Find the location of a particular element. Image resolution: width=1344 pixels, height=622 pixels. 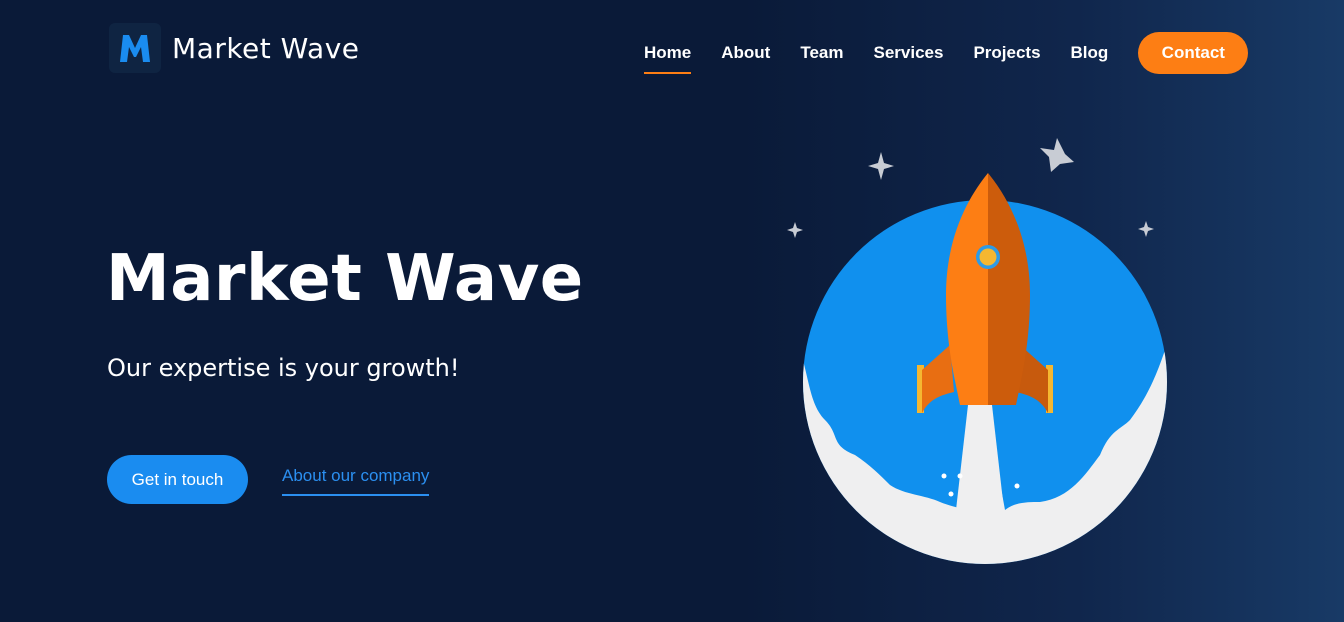

nav-item-projects: Projects is located at coordinates (1006, 53).